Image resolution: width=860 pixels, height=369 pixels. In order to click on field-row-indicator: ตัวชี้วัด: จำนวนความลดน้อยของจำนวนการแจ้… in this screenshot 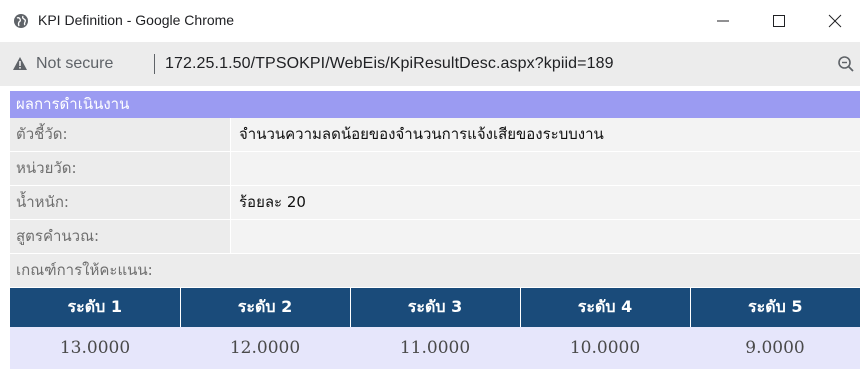, I will do `click(435, 135)`.